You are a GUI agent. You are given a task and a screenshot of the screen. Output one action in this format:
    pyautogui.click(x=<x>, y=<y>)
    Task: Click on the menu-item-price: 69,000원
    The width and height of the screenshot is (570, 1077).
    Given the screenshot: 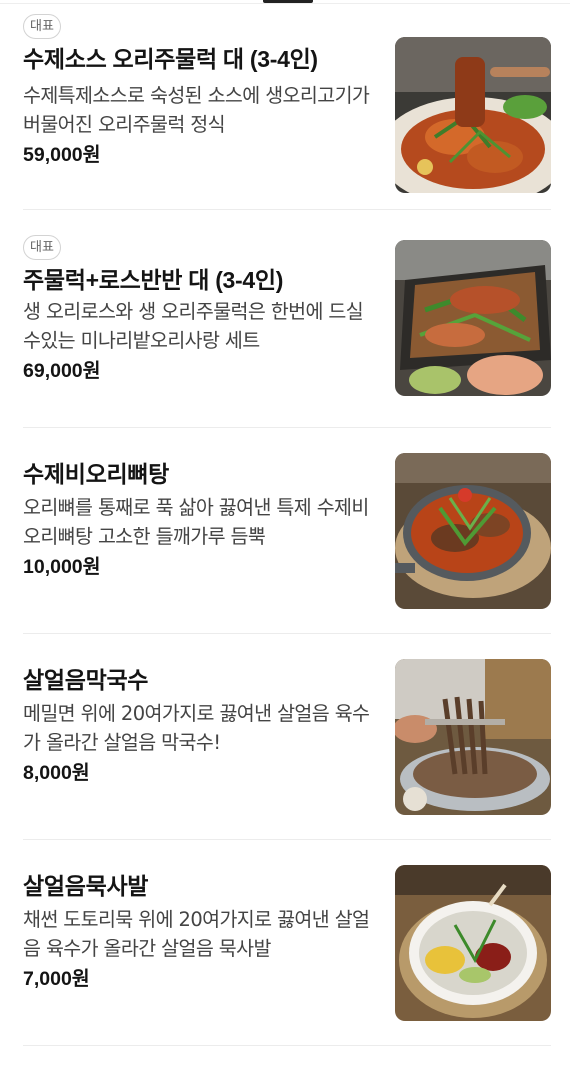 What is the action you would take?
    pyautogui.click(x=62, y=371)
    